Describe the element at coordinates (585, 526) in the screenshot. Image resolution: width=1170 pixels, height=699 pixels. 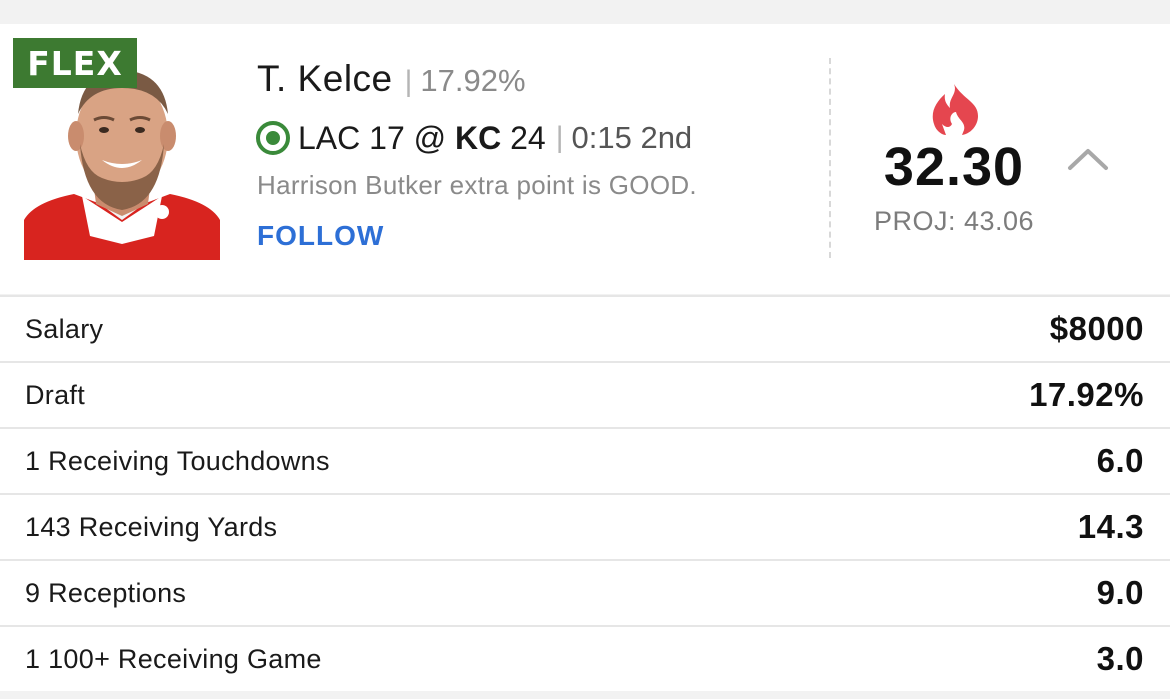
I see `stat-row-receiving-yards: 143 Receiving Yards 14.3` at that location.